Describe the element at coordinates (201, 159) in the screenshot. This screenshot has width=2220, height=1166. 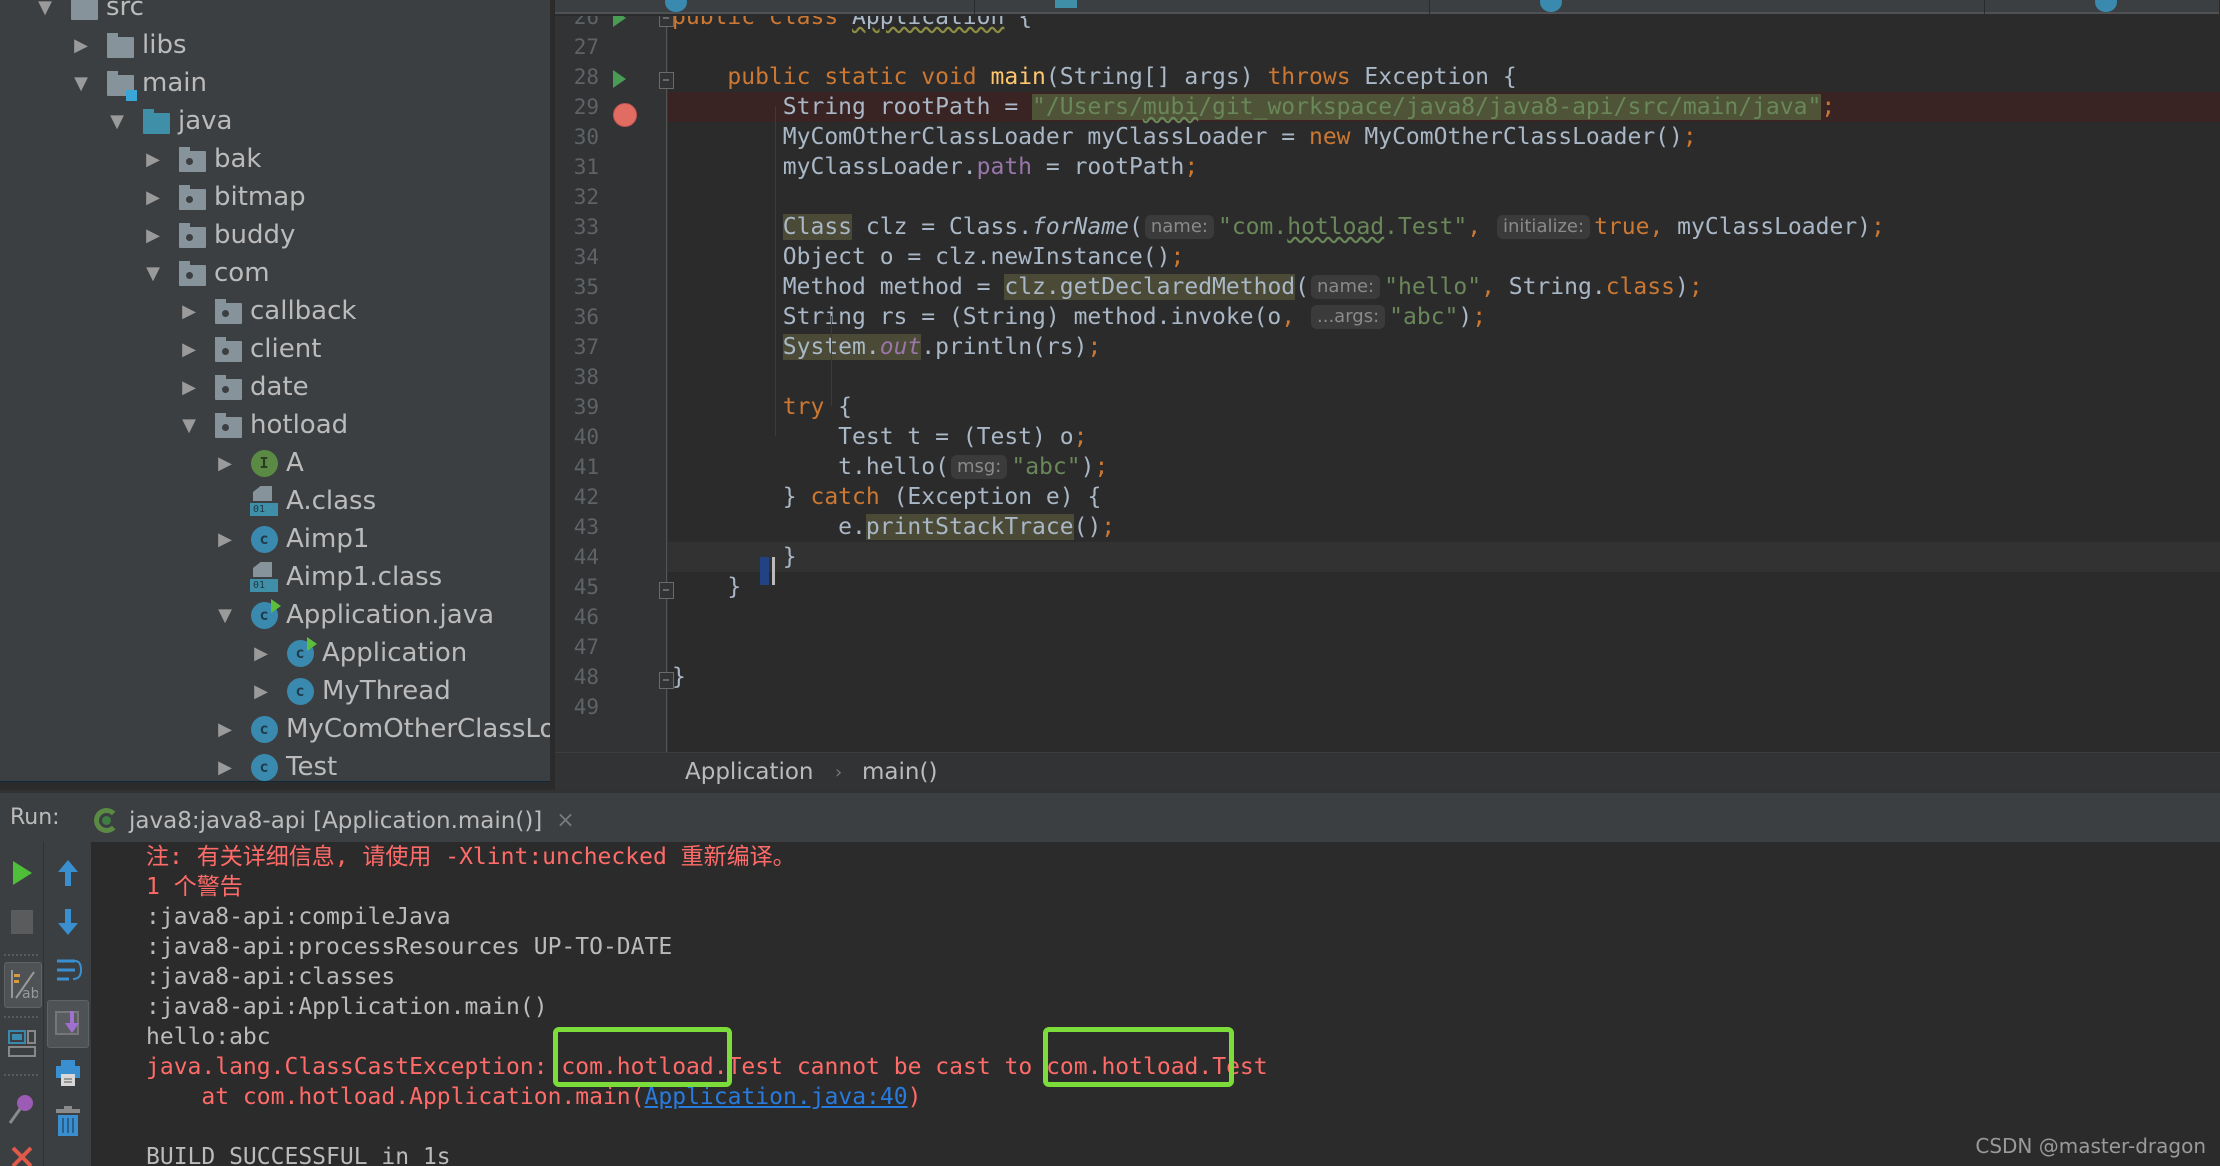
I see `tree-item: ▶ bak` at that location.